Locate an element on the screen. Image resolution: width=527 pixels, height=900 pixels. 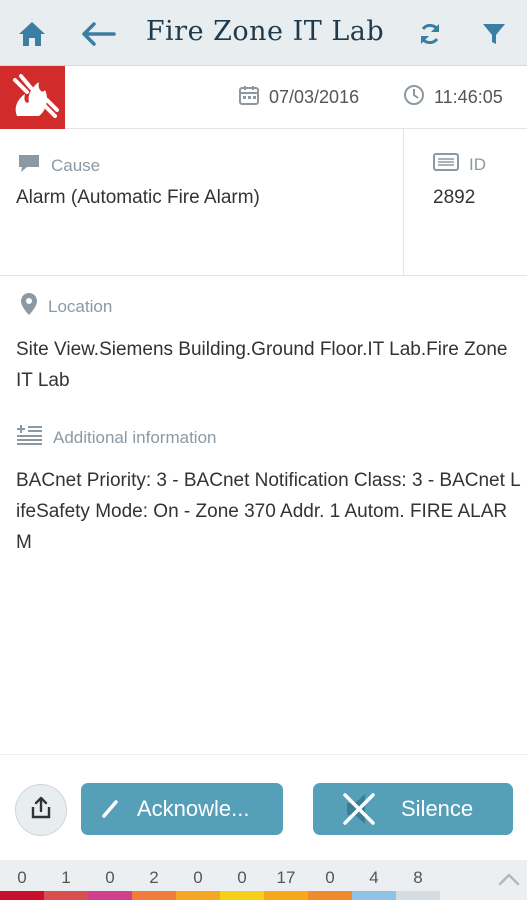
id-panel: ID 2892 is located at coordinates (466, 202).